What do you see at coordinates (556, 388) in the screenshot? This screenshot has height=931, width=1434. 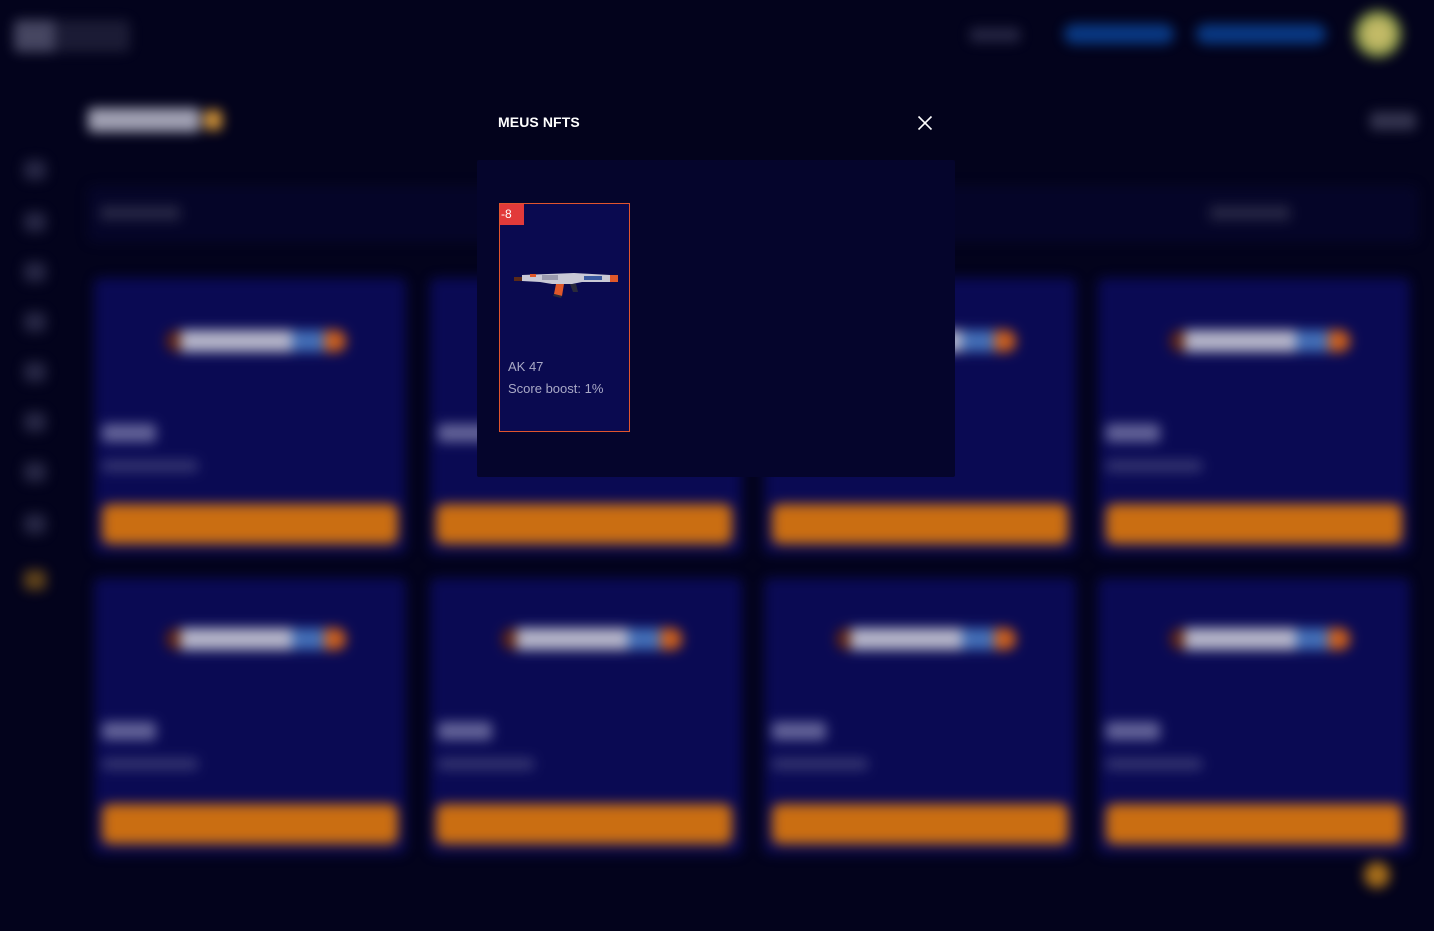 I see `nft-score-boost: Score boost: 1%` at bounding box center [556, 388].